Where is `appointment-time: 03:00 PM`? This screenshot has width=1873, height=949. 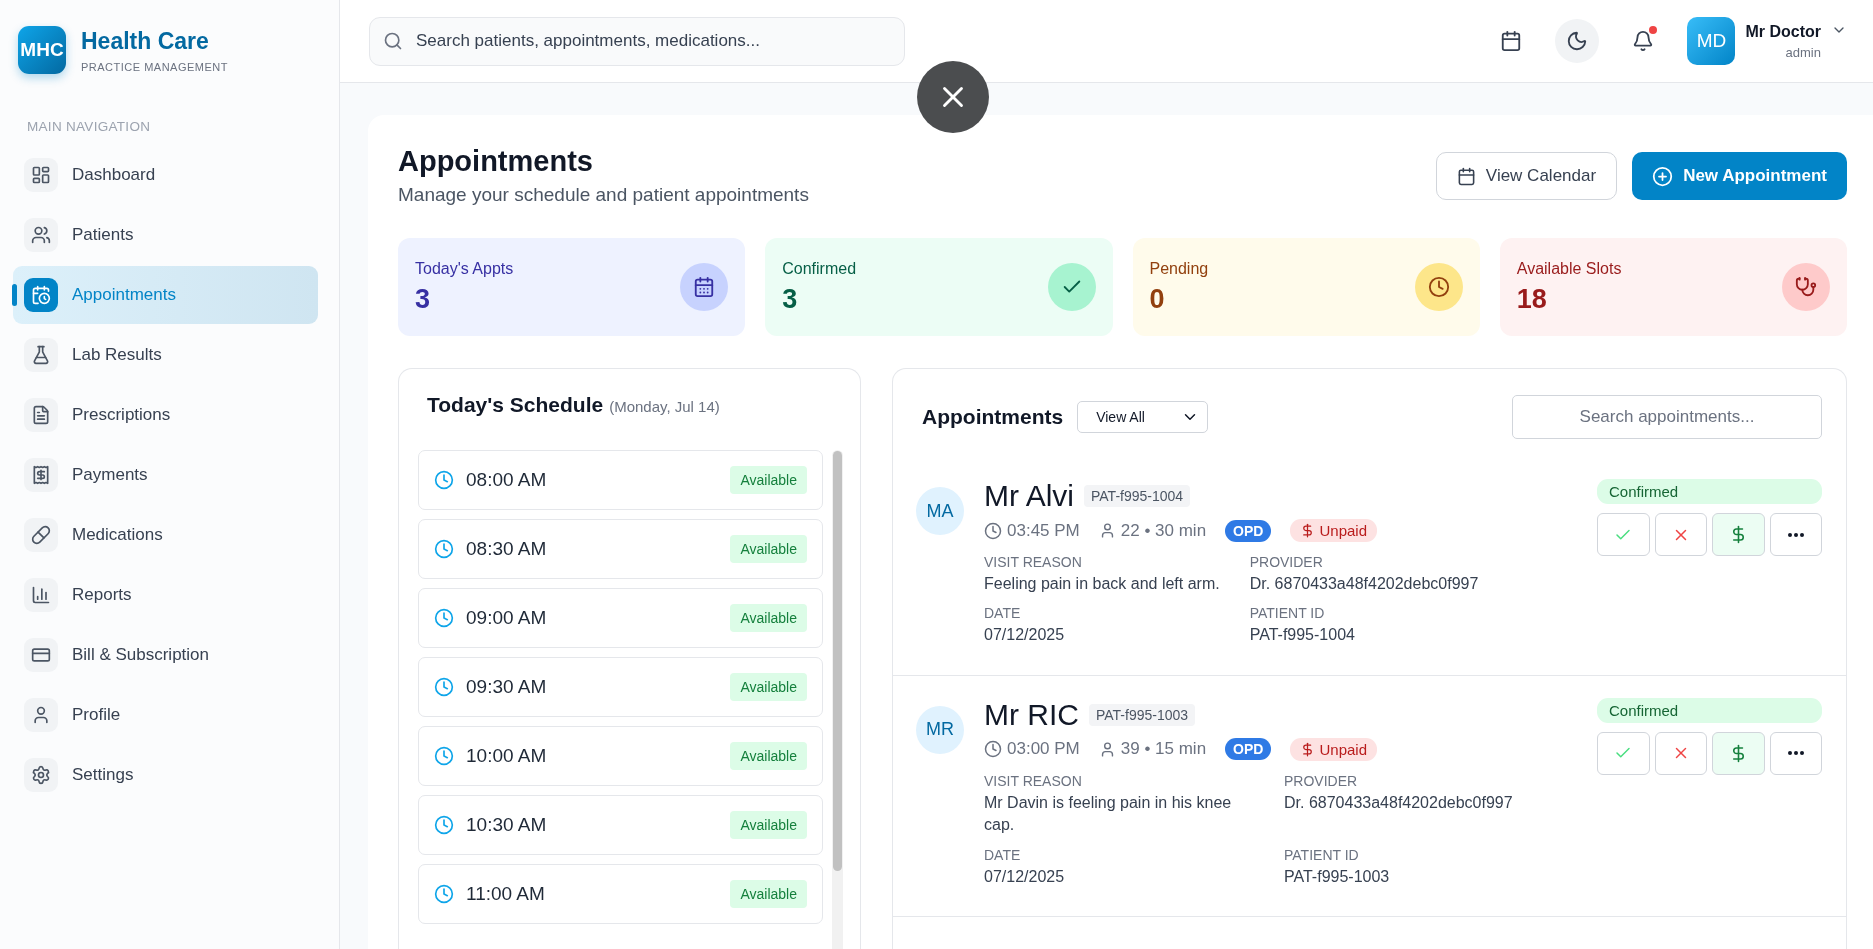
appointment-time: 03:00 PM is located at coordinates (1043, 749).